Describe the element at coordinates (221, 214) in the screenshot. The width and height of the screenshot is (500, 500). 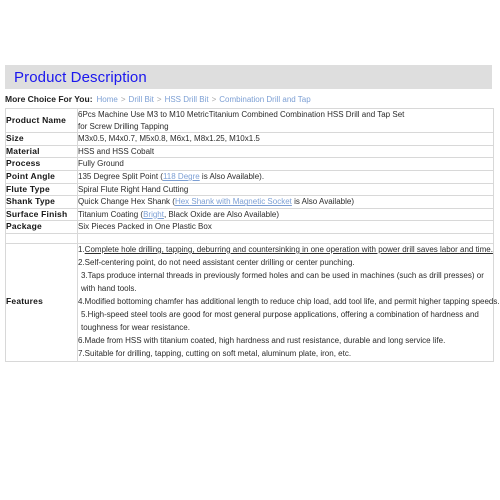
I see `surface-finish-suffix: , Black Oxide are Also Available)` at that location.